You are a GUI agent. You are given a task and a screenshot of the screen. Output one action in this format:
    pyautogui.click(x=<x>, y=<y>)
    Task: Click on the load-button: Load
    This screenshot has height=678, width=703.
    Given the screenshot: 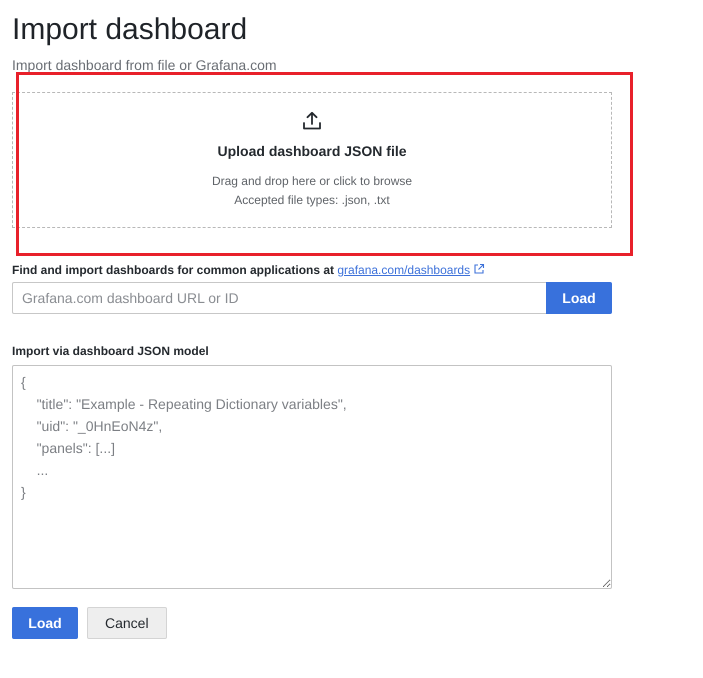 What is the action you would take?
    pyautogui.click(x=45, y=623)
    